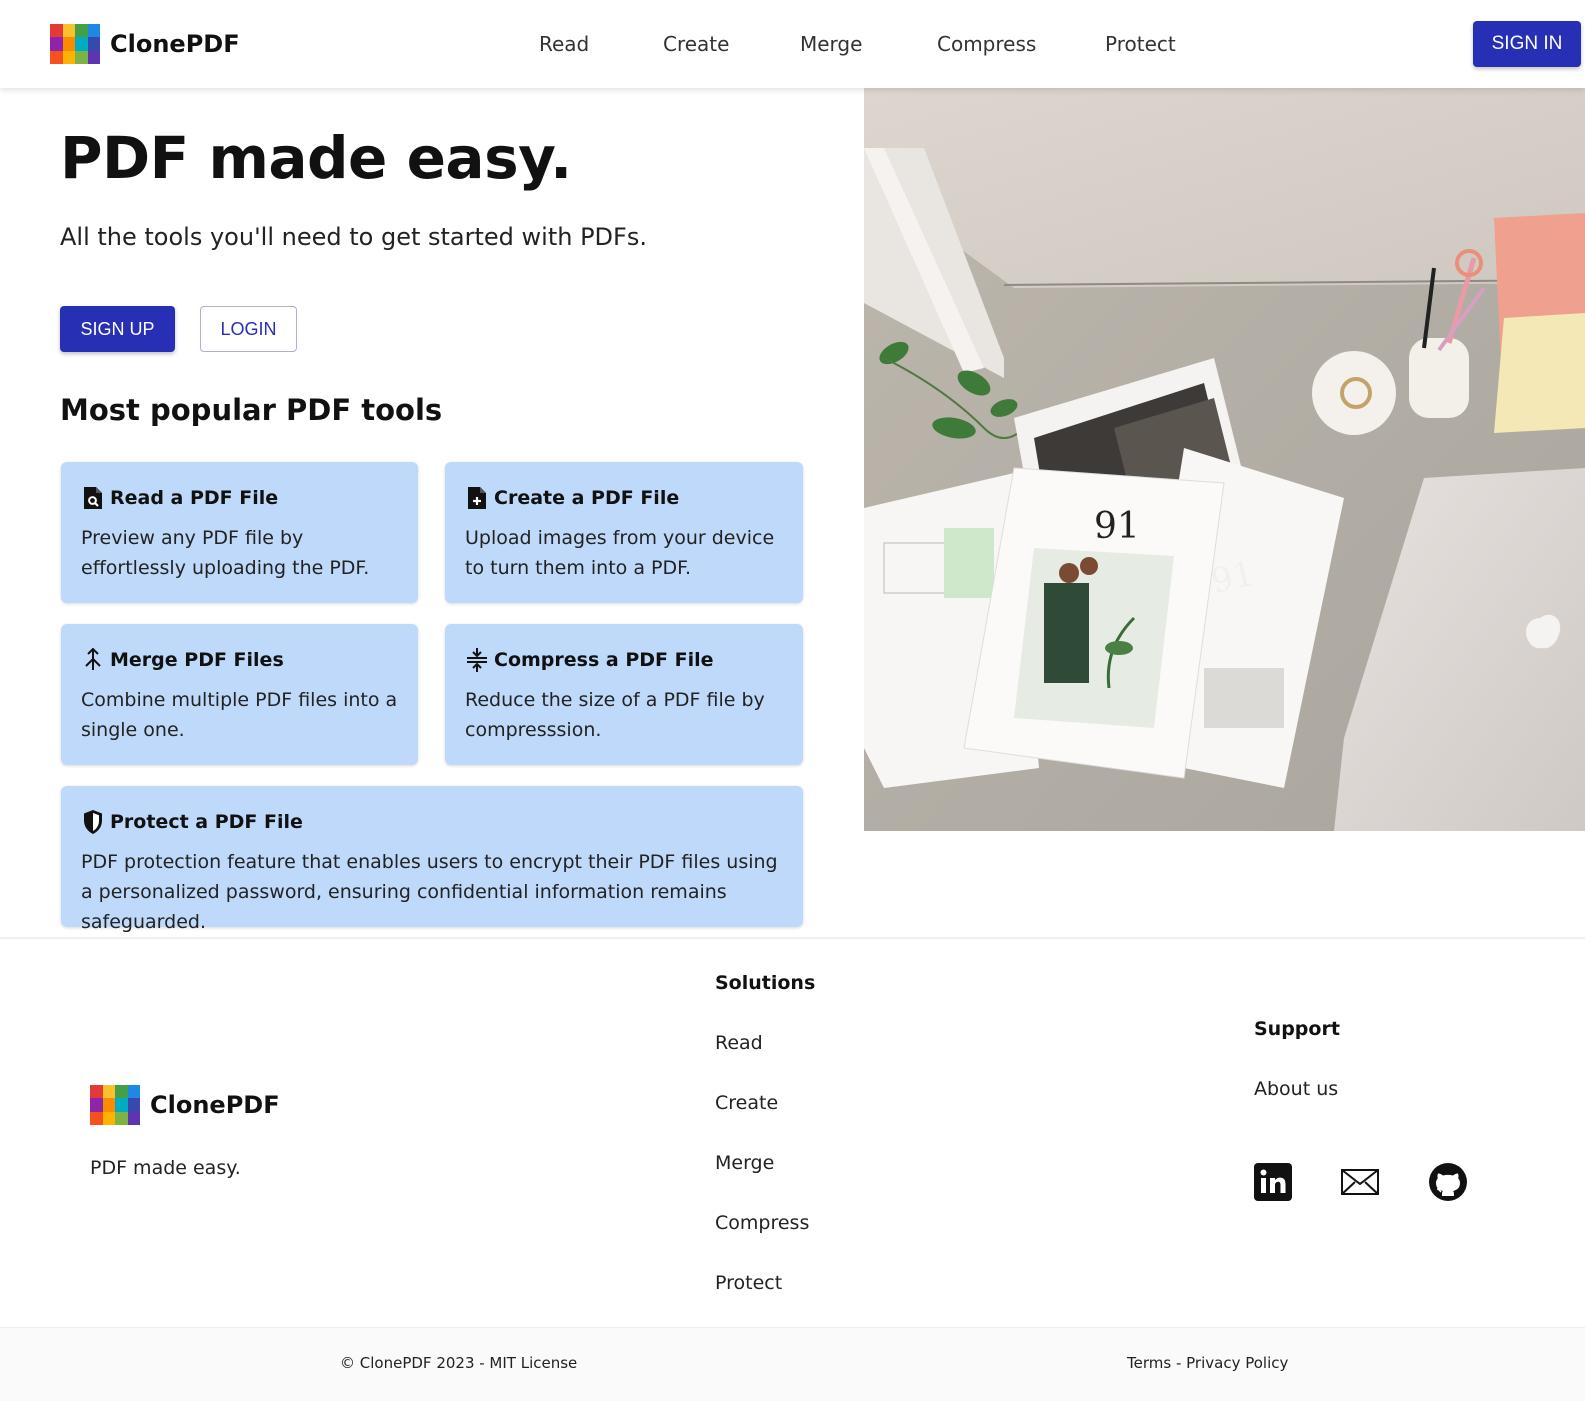 The image size is (1585, 1426). What do you see at coordinates (831, 44) in the screenshot?
I see `nav-merge: Merge` at bounding box center [831, 44].